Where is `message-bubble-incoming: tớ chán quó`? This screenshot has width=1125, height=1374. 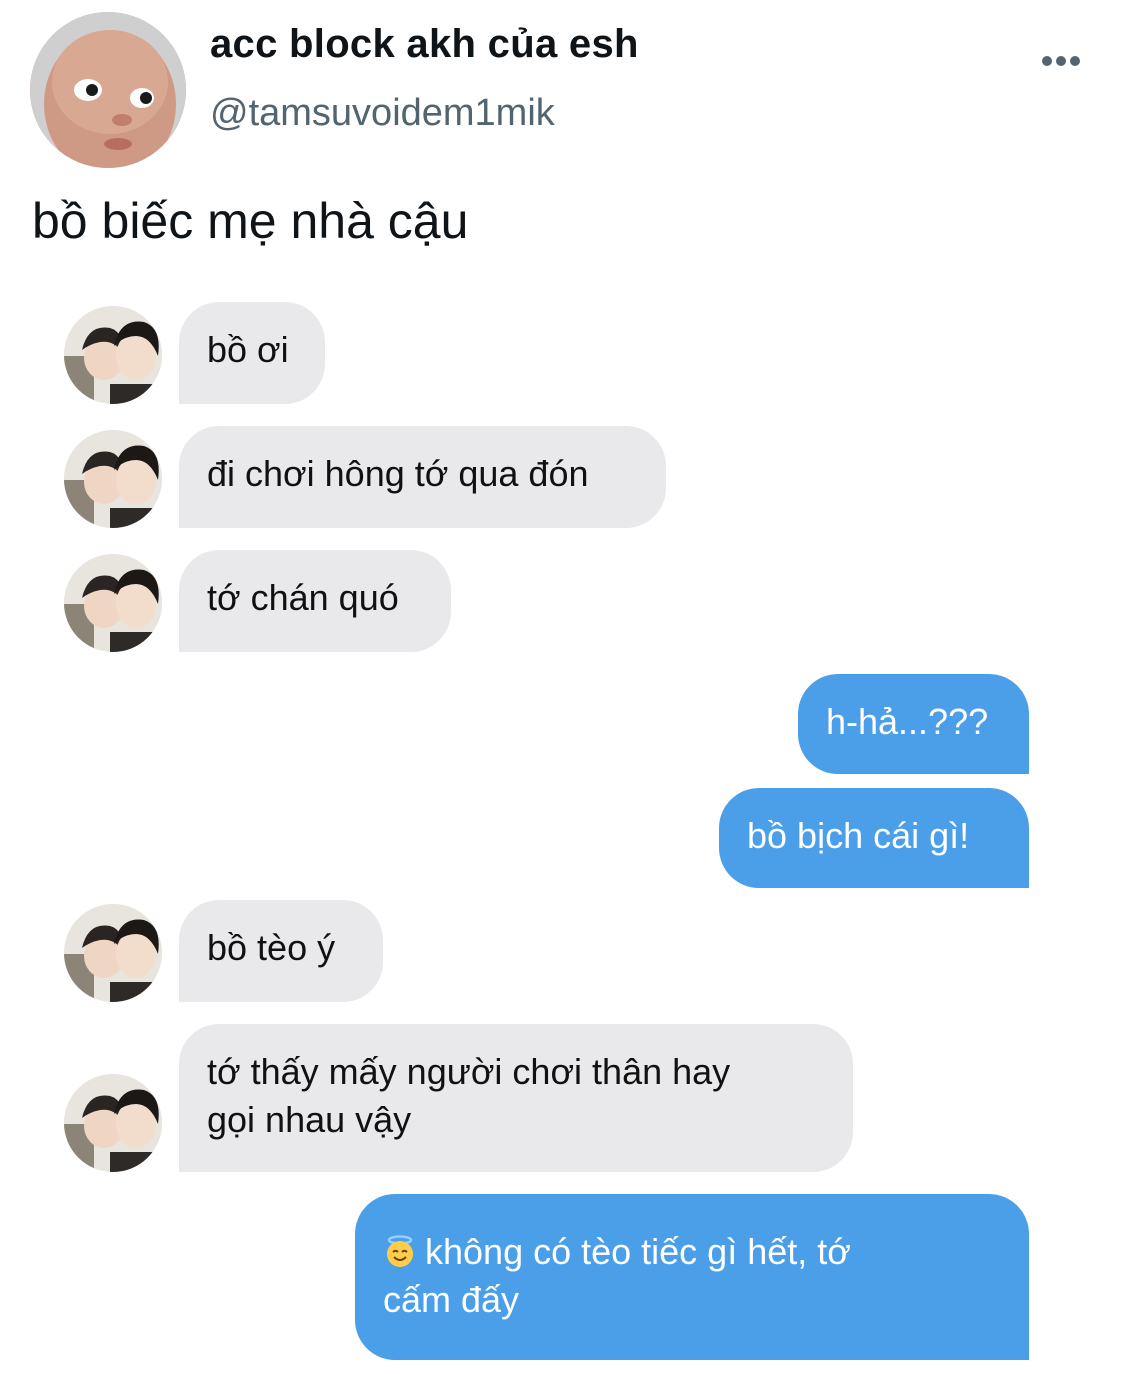
message-bubble-incoming: tớ chán quó is located at coordinates (315, 601).